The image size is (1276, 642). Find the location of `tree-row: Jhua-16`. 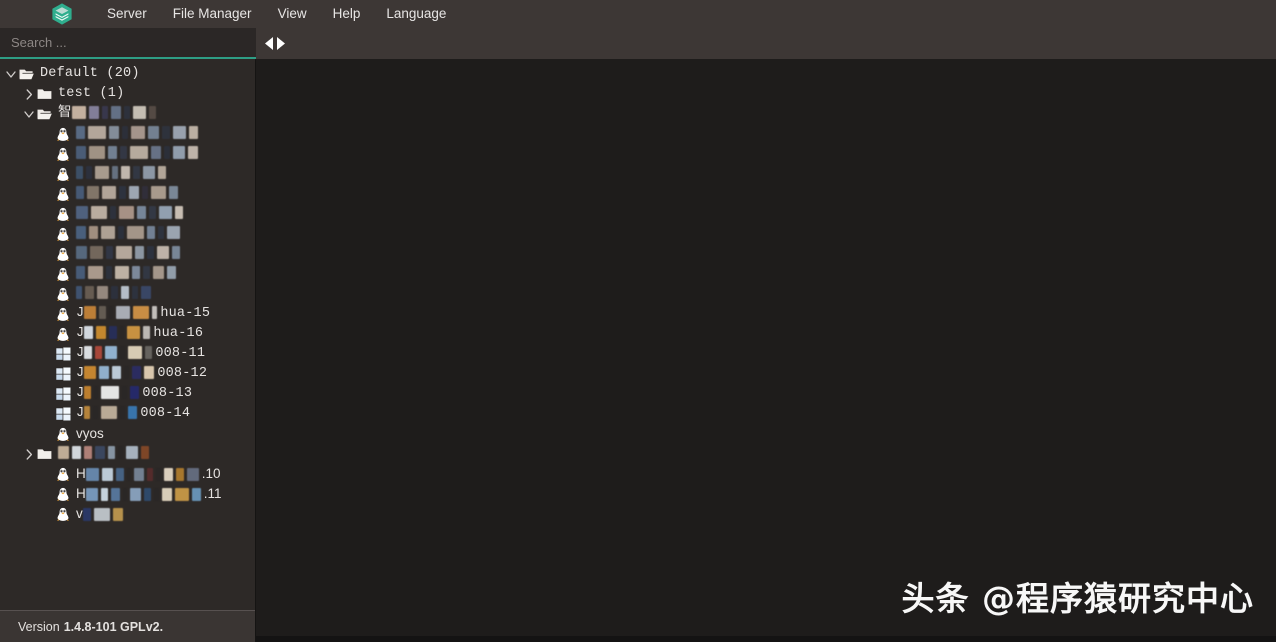

tree-row: Jhua-16 is located at coordinates (127, 334).